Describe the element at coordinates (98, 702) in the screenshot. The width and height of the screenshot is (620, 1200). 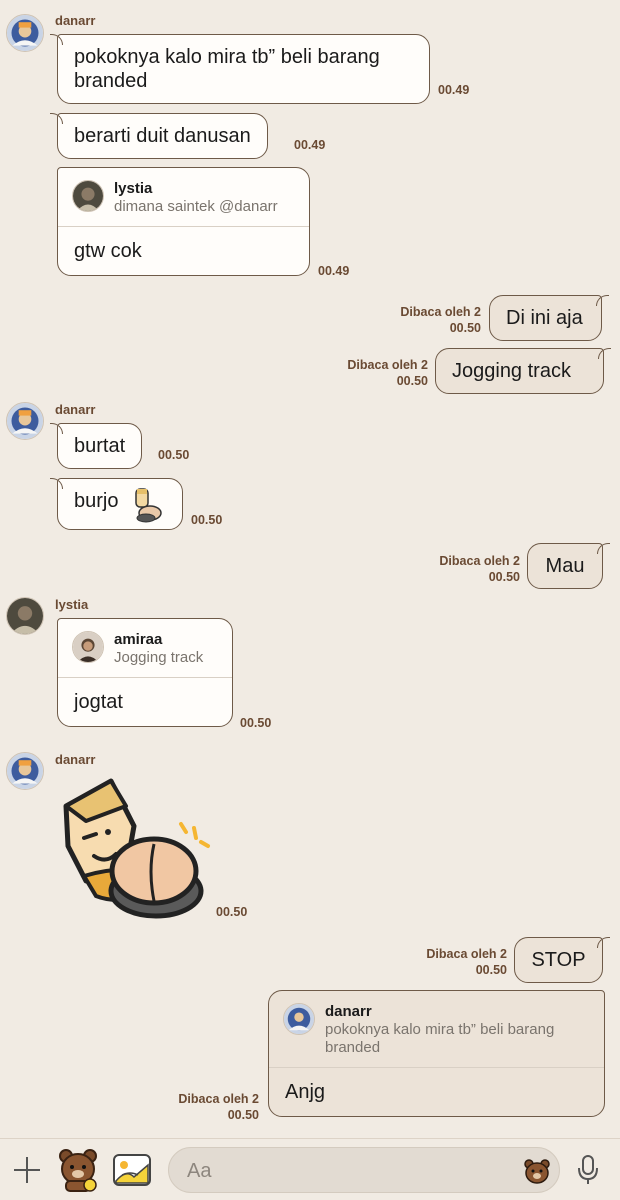
I see `message-text: jogtat` at that location.